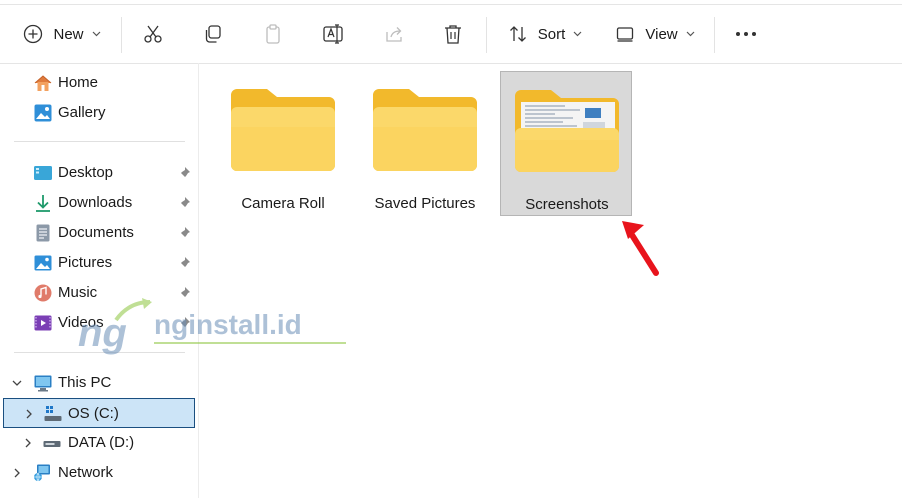 The width and height of the screenshot is (902, 498). I want to click on rename-button, so click(333, 34).